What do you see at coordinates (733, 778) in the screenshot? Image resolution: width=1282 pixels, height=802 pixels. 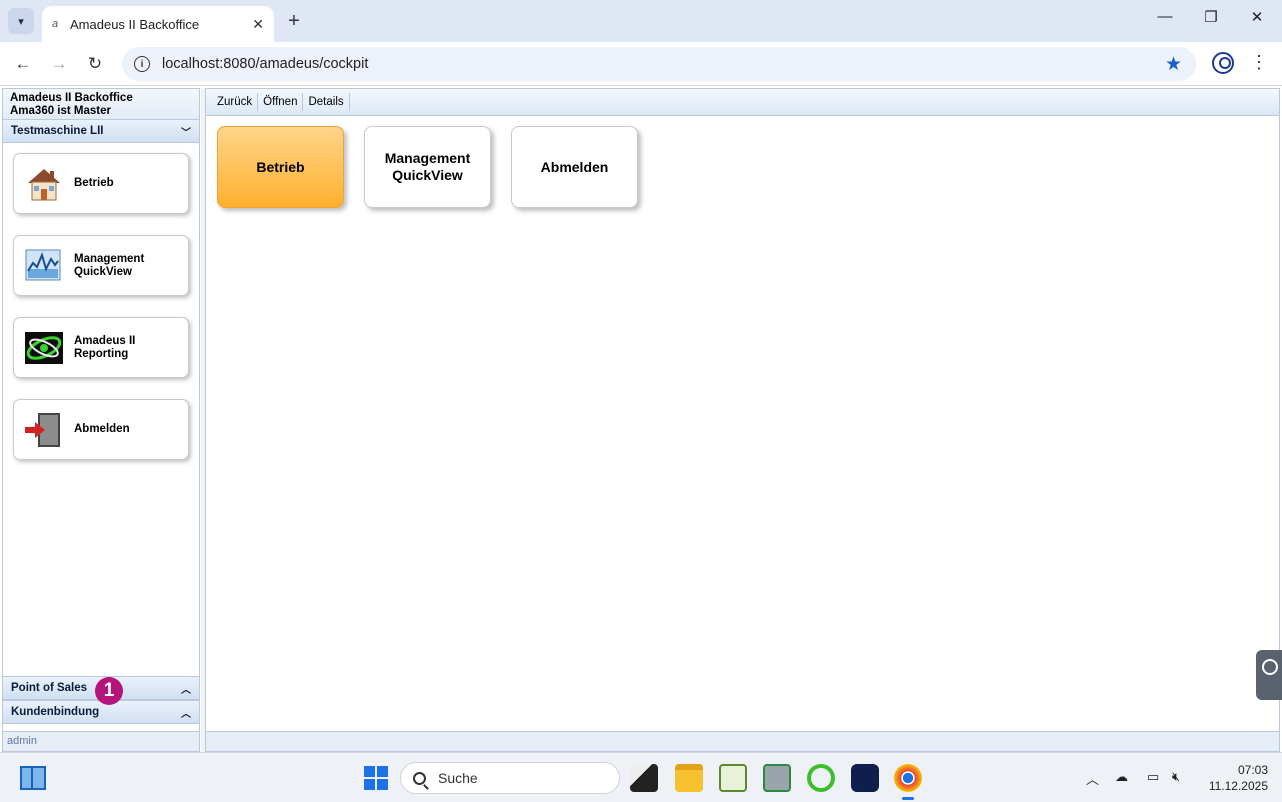 I see `notepad-app-icon` at bounding box center [733, 778].